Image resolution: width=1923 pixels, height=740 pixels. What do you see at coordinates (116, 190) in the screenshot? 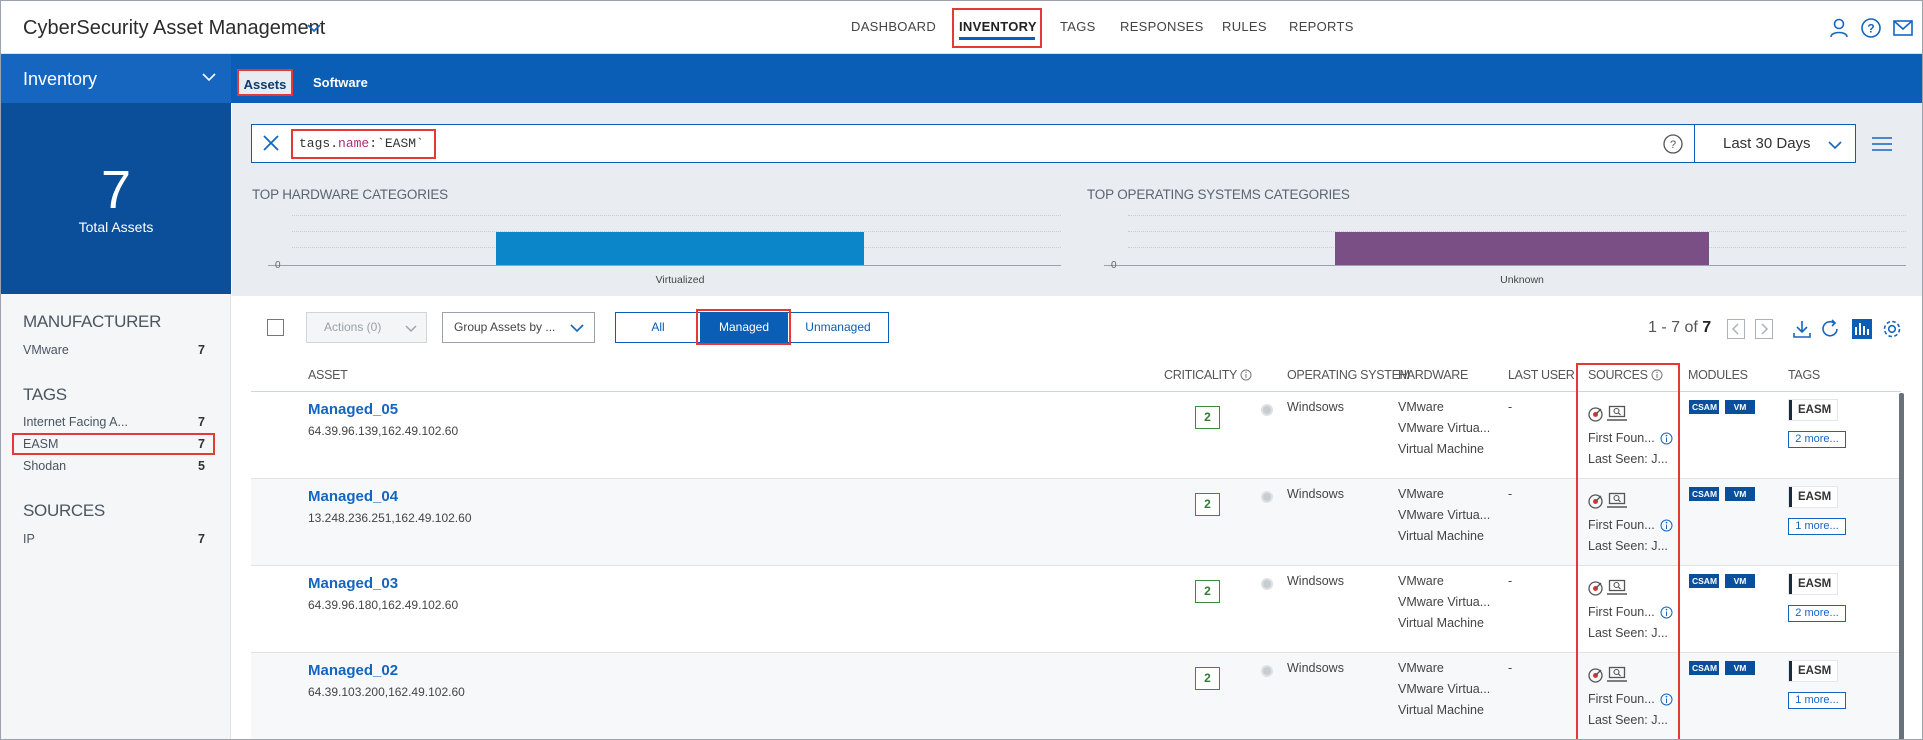
I see `total-assets-count: 7` at bounding box center [116, 190].